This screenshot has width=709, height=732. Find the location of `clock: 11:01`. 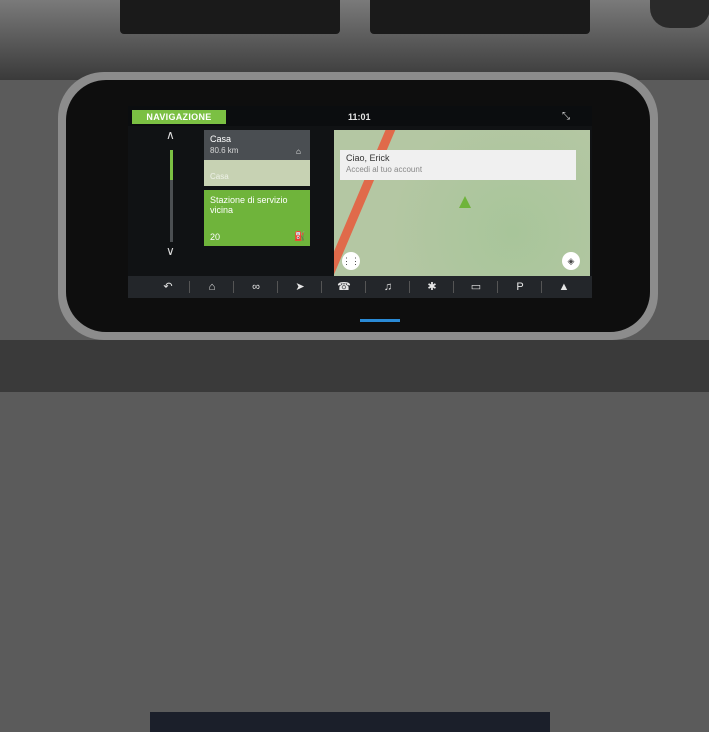

clock: 11:01 is located at coordinates (359, 117).